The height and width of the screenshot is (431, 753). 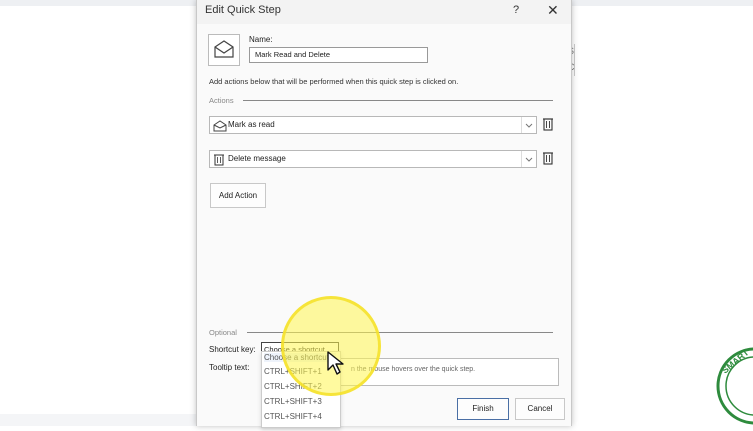 I want to click on envelope-icon, so click(x=224, y=50).